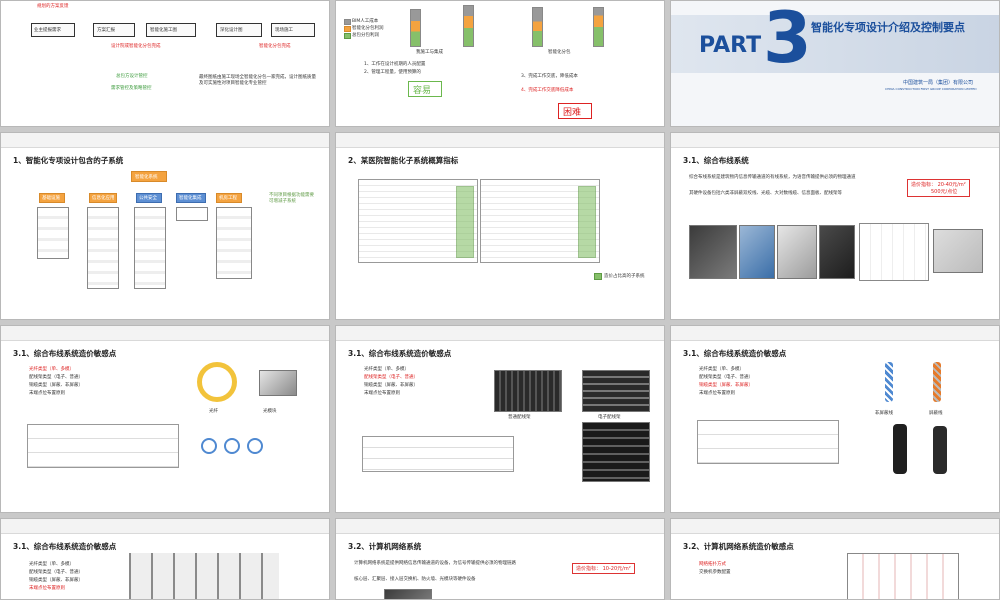 This screenshot has height=600, width=1000. What do you see at coordinates (291, 198) in the screenshot?
I see `side-note: 不同项目根据功能需要可增减子系统` at bounding box center [291, 198].